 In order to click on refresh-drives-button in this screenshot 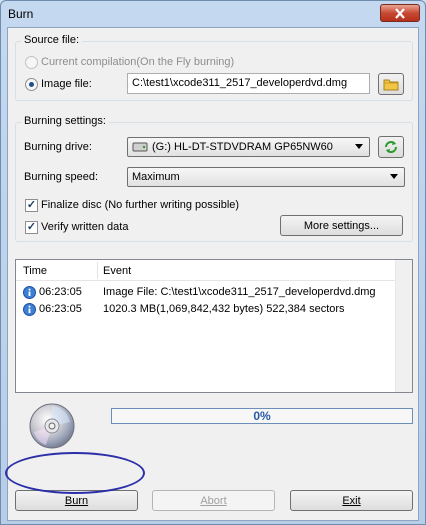, I will do `click(391, 147)`.